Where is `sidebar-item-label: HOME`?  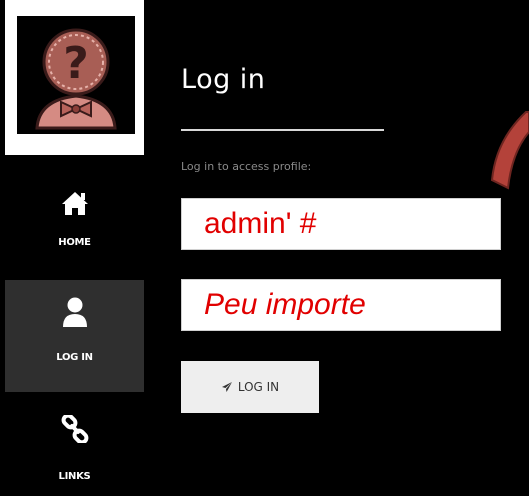
sidebar-item-label: HOME is located at coordinates (74, 242).